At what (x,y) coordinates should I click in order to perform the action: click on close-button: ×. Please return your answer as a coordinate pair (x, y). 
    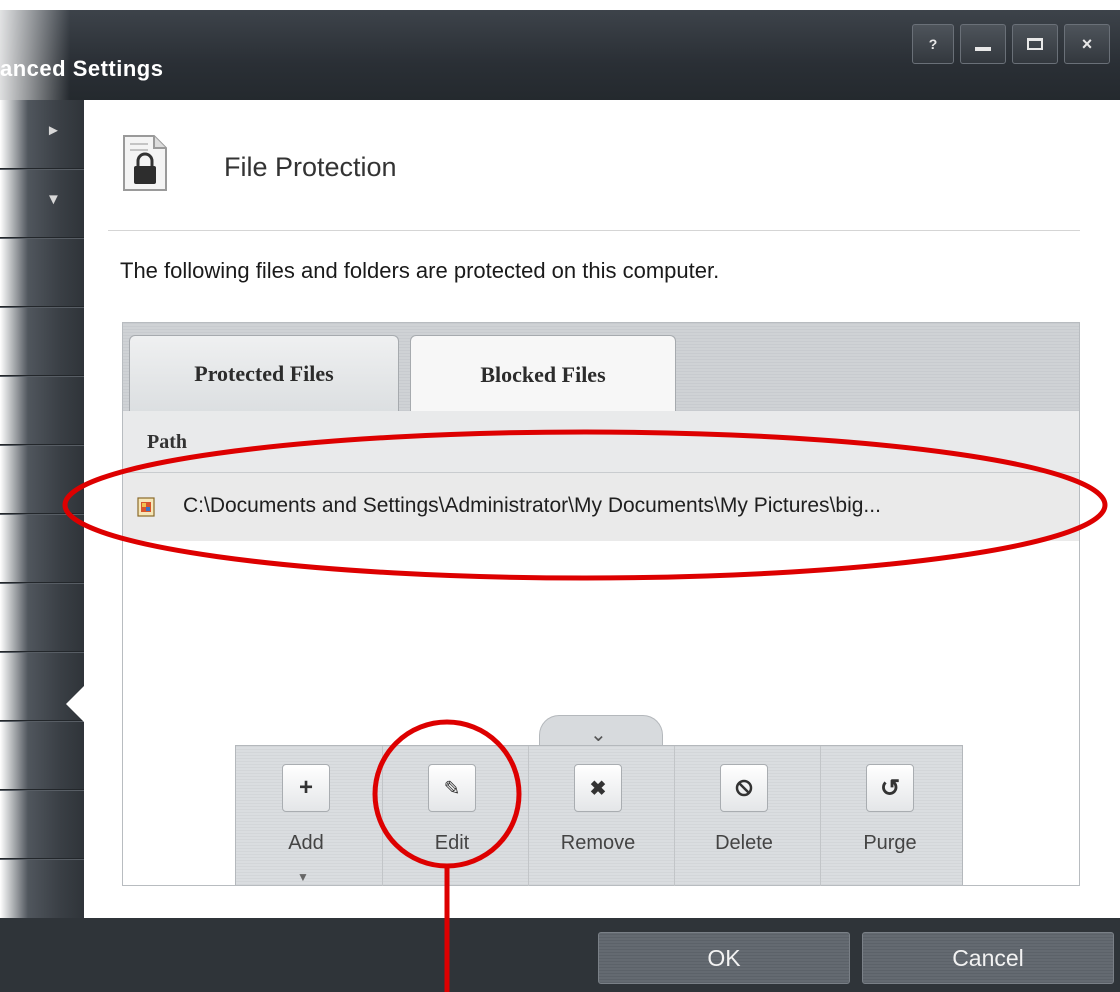
    Looking at the image, I should click on (1087, 44).